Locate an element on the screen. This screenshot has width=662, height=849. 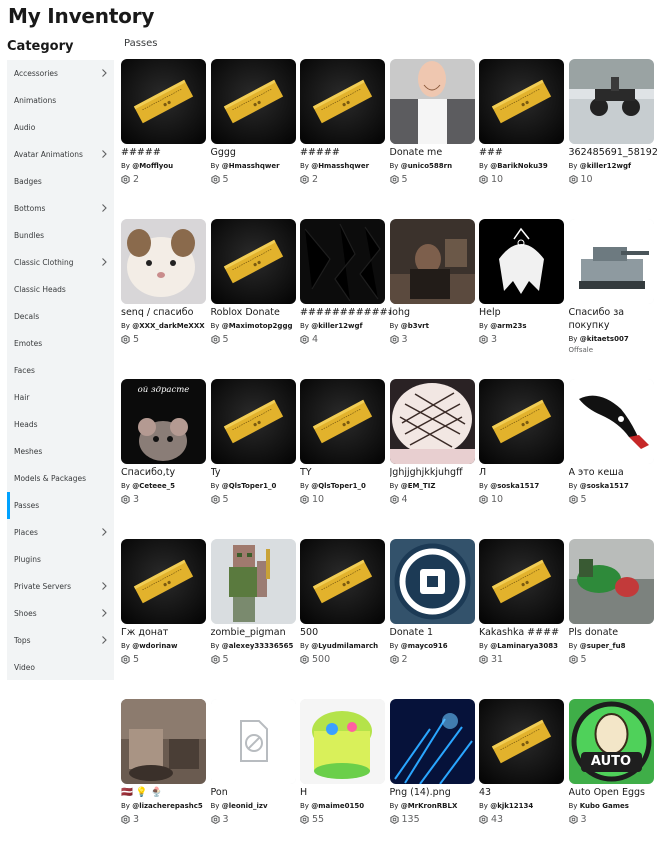
creator-link: @XXX_darkMeXXX is located at coordinates (168, 326).